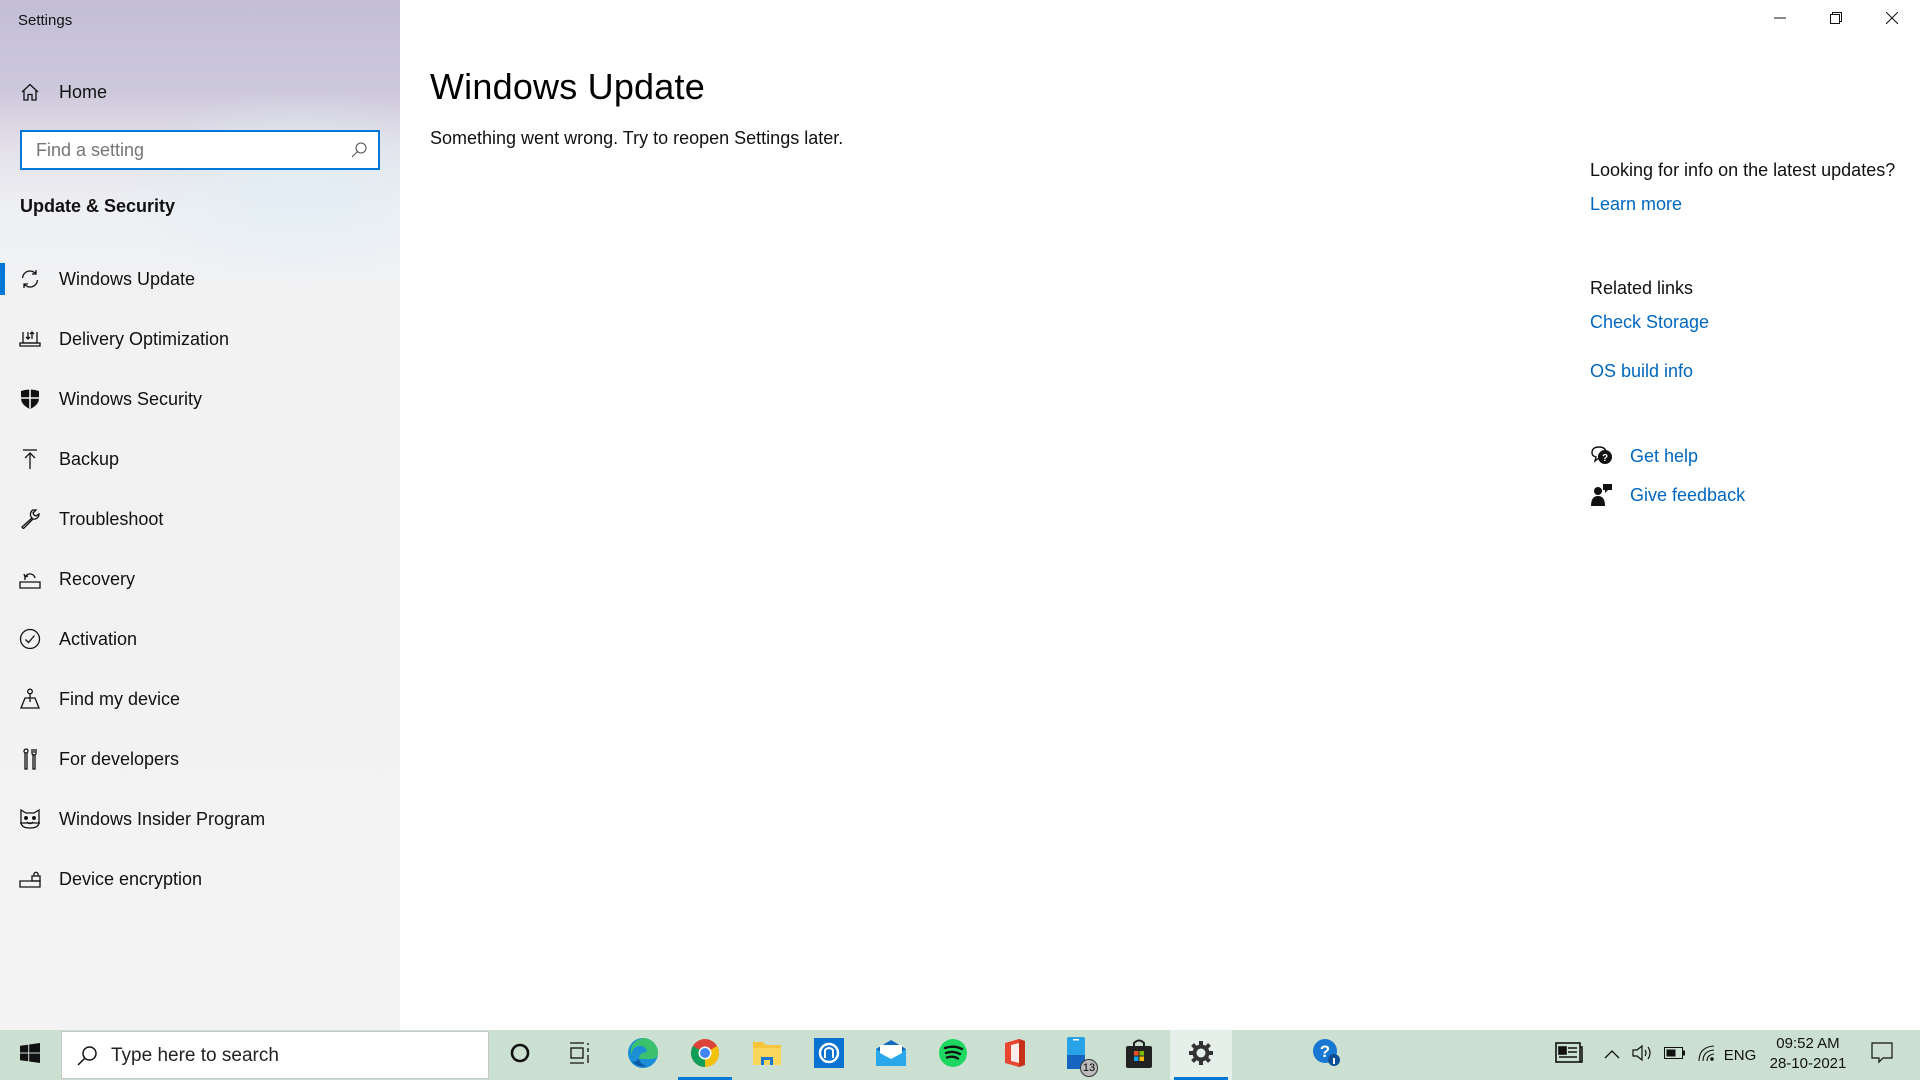 This screenshot has height=1080, width=1920. Describe the element at coordinates (182, 150) in the screenshot. I see `find-setting-input` at that location.